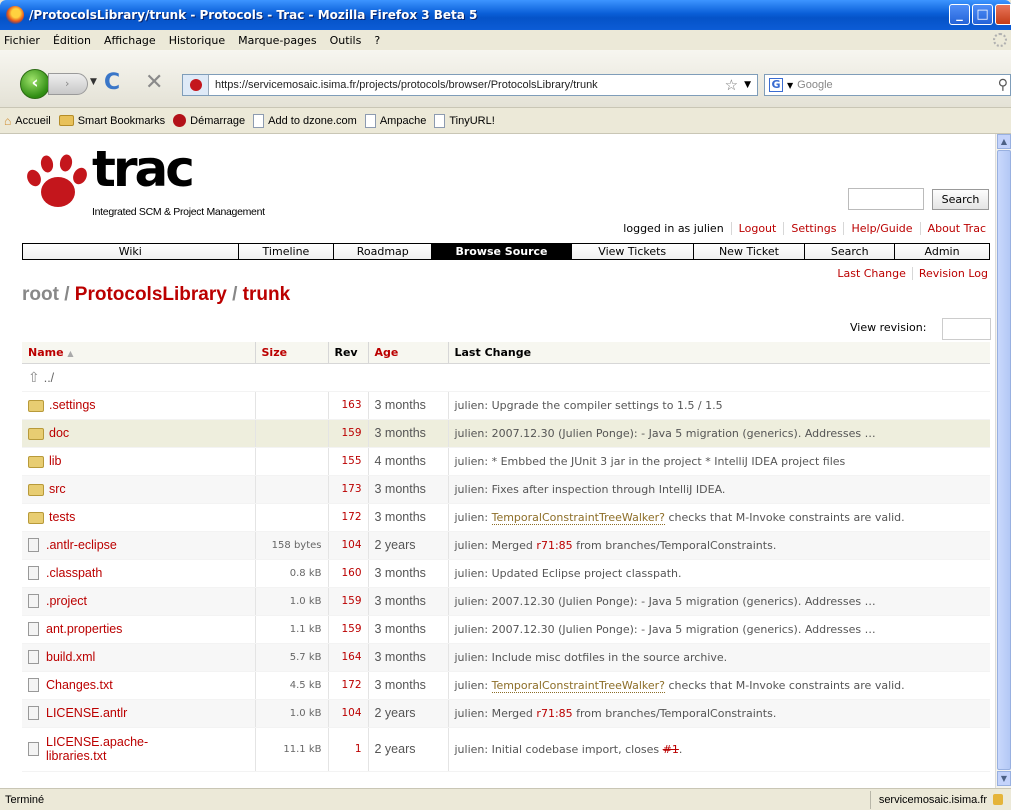 The width and height of the screenshot is (1011, 810). Describe the element at coordinates (305, 120) in the screenshot. I see `bookmark-dzone: Add to dzone.com` at that location.